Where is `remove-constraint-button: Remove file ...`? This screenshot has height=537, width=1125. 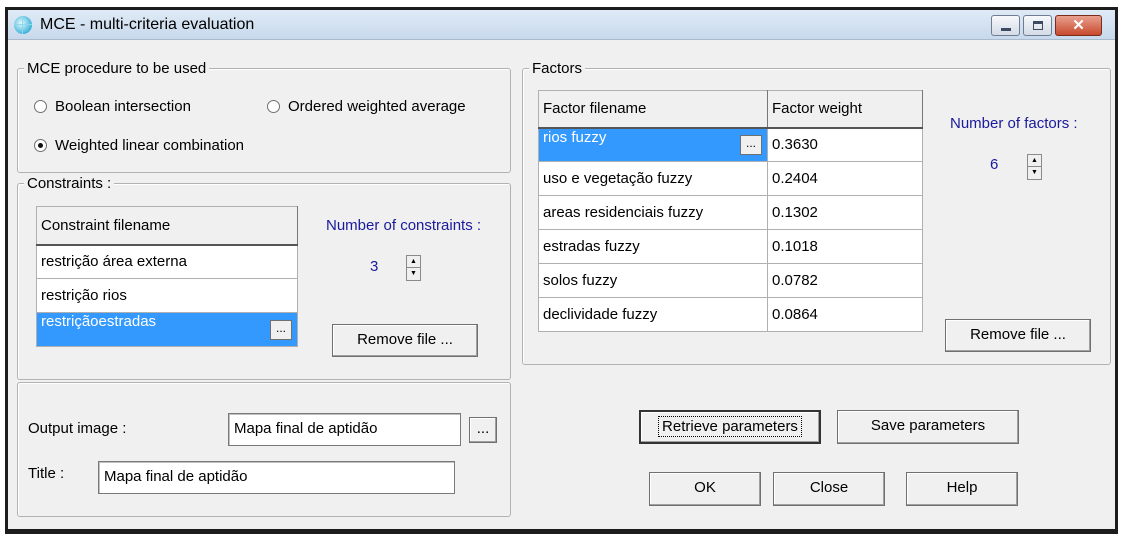 remove-constraint-button: Remove file ... is located at coordinates (405, 340).